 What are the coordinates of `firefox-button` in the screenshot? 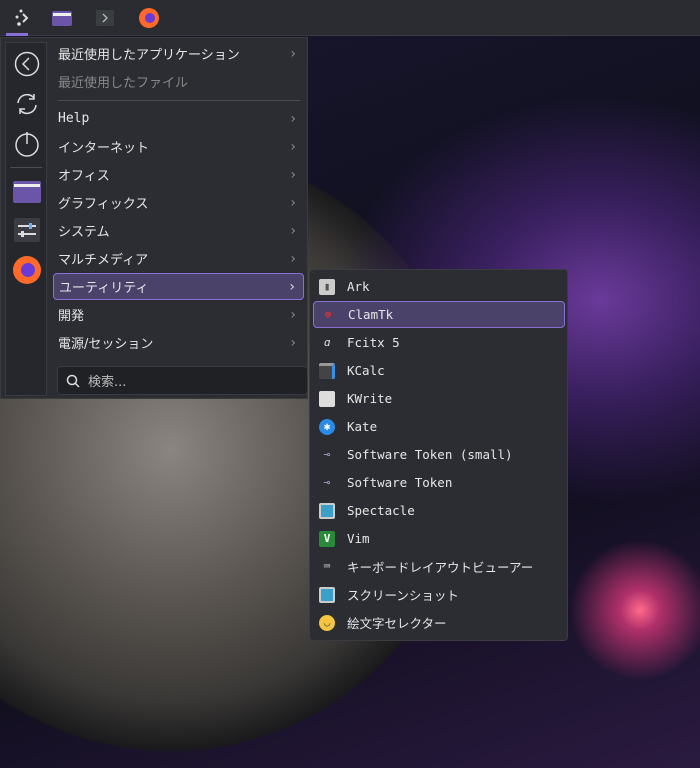 It's located at (149, 18).